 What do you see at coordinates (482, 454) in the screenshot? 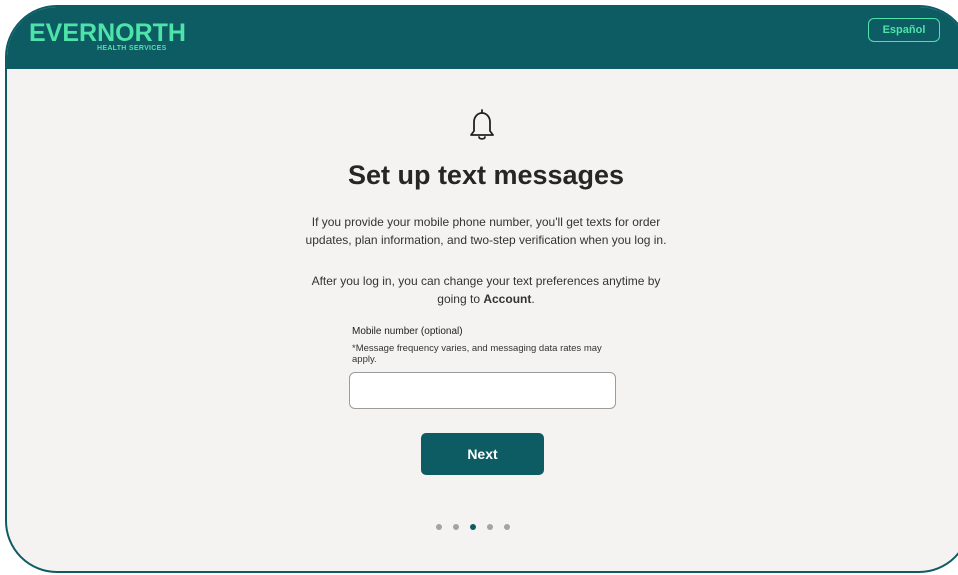
I see `next-button: Next` at bounding box center [482, 454].